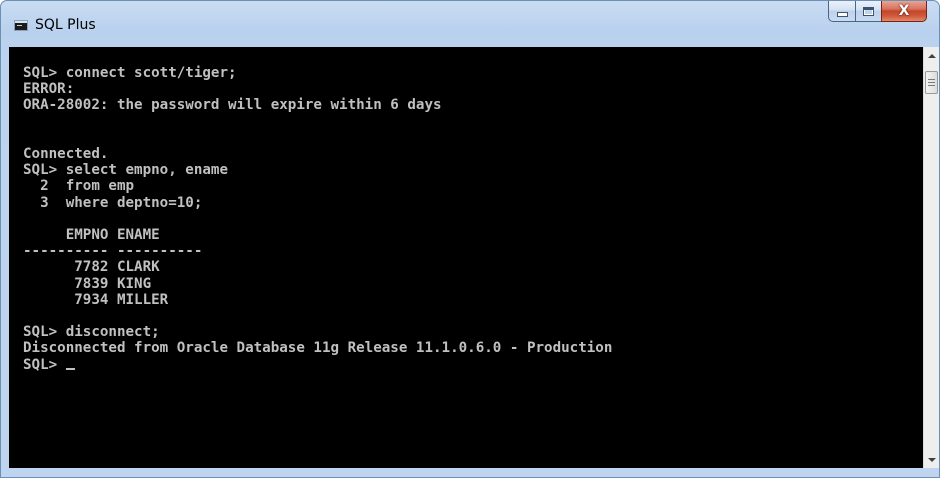  Describe the element at coordinates (66, 154) in the screenshot. I see `console-line: Connected.` at that location.